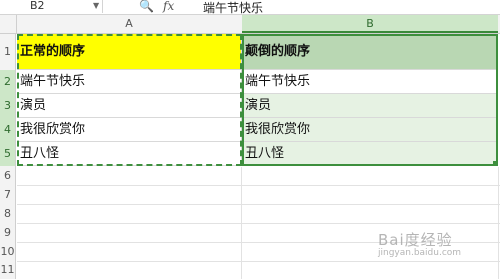  What do you see at coordinates (495, 163) in the screenshot?
I see `fill-handle` at bounding box center [495, 163].